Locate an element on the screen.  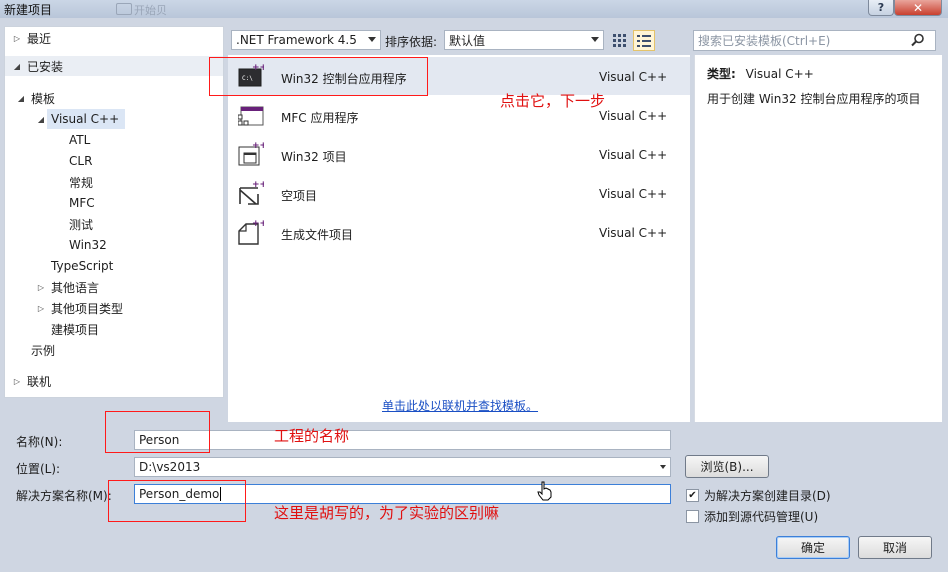
list-view-icon is located at coordinates (644, 40).